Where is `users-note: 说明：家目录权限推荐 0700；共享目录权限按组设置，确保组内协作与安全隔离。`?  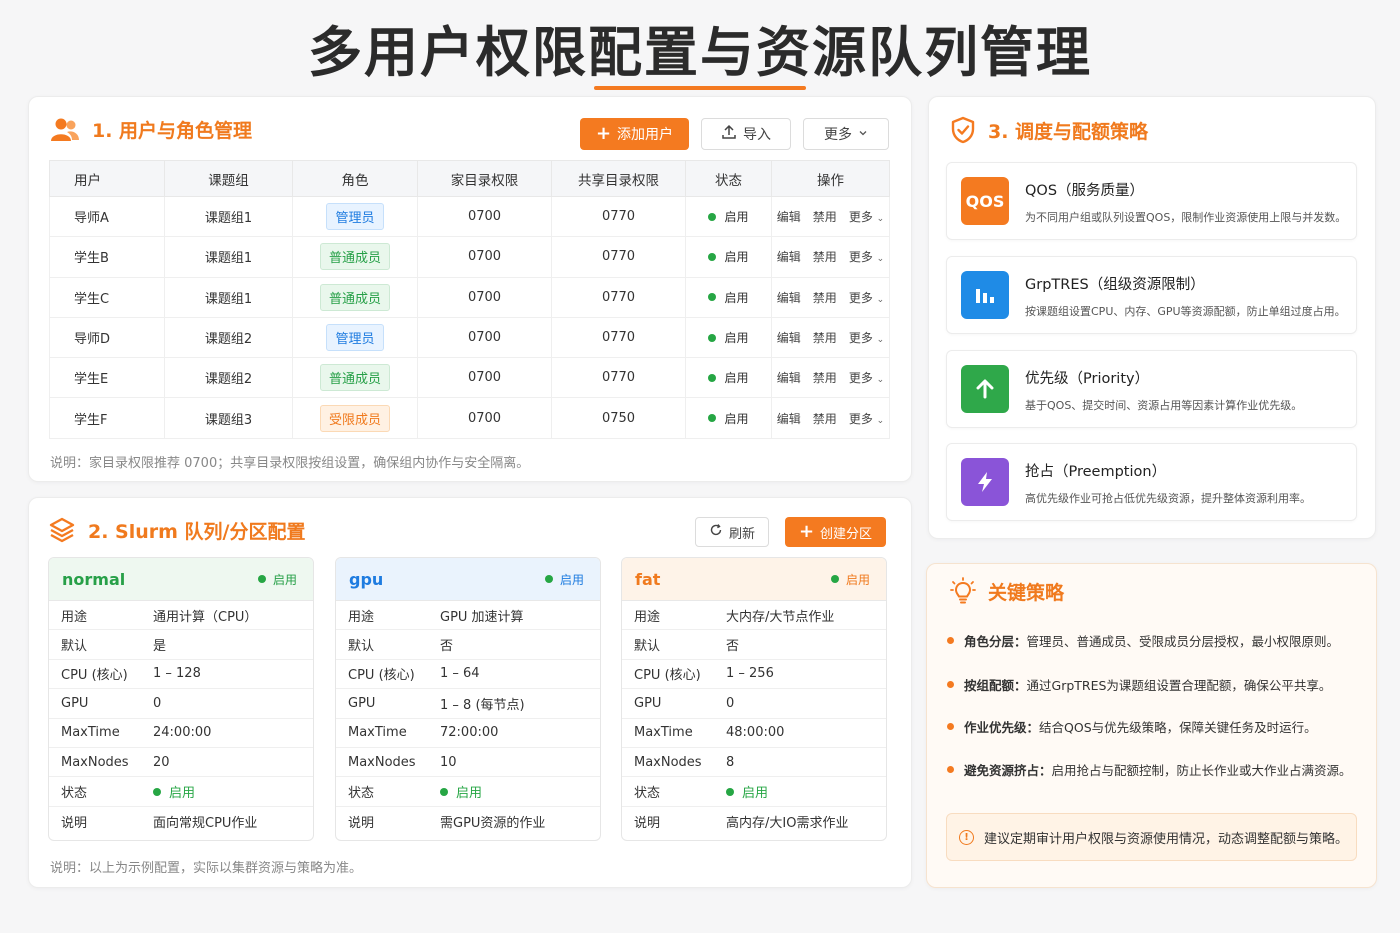
users-note: 说明：家目录权限推荐 0700；共享目录权限按组设置，确保组内协作与安全隔离。 is located at coordinates (290, 463).